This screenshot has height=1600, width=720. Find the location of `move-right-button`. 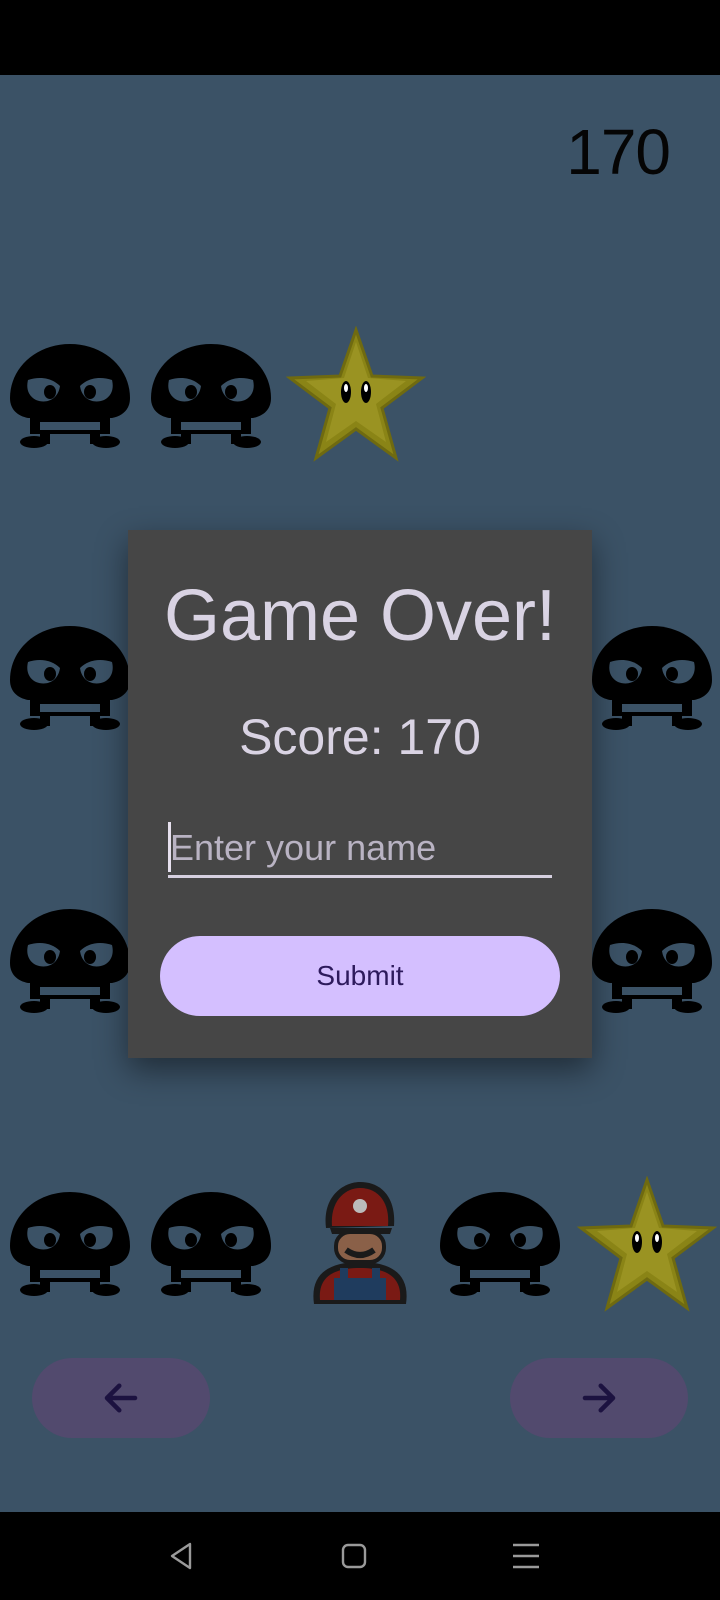

move-right-button is located at coordinates (599, 1398).